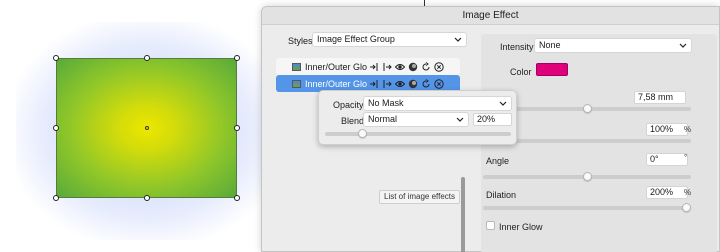 The width and height of the screenshot is (720, 252). I want to click on popover-opacity-value: No Mask, so click(386, 103).